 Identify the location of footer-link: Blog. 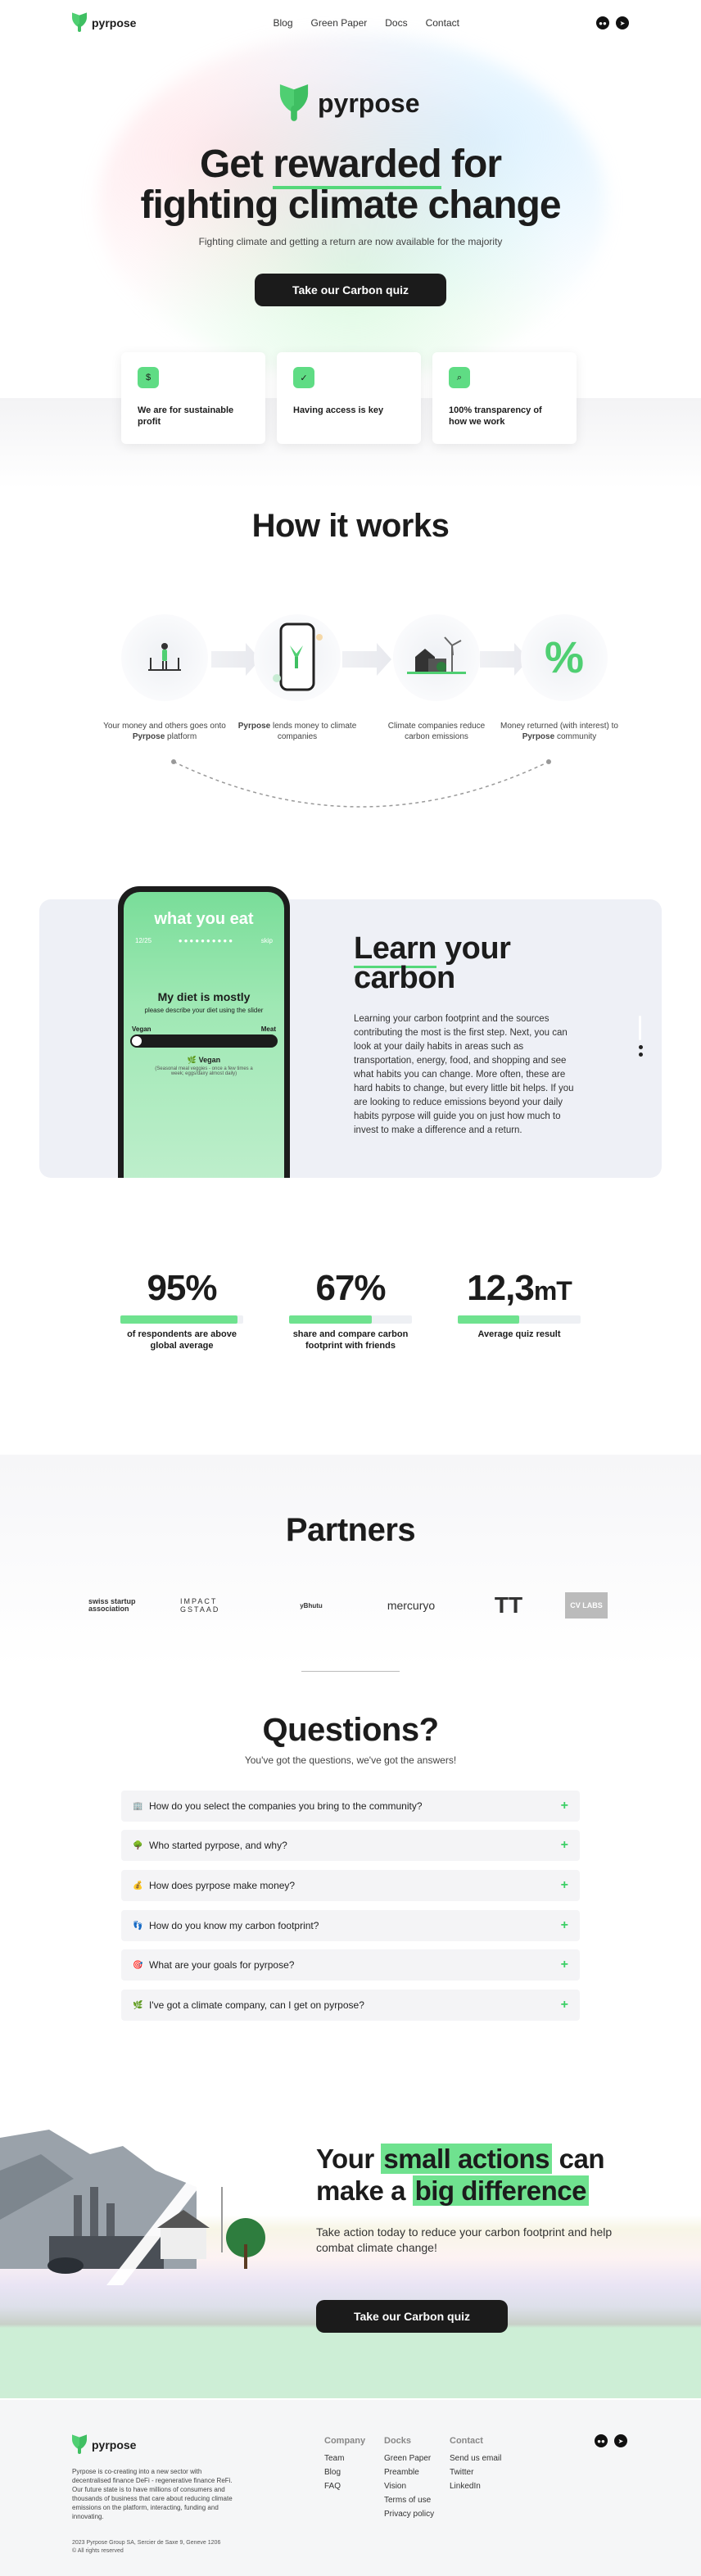
(344, 2472).